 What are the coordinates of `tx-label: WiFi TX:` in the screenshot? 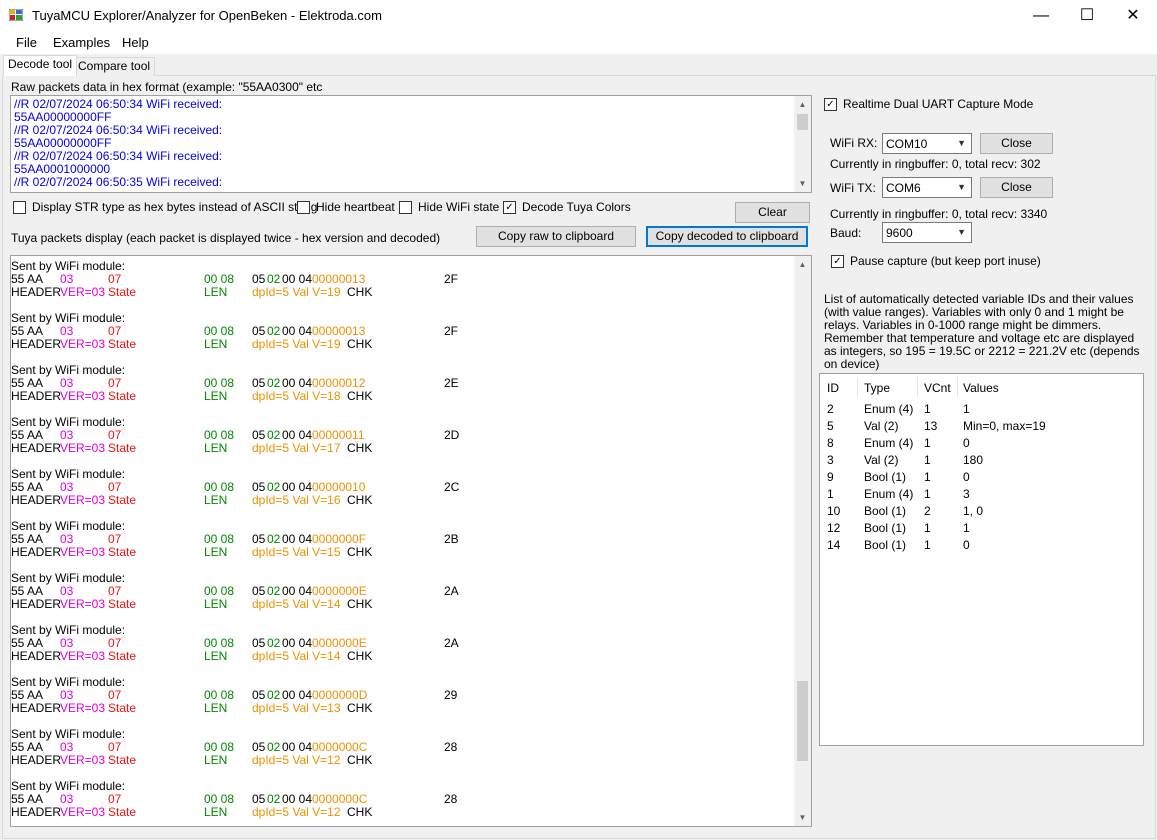 It's located at (853, 188).